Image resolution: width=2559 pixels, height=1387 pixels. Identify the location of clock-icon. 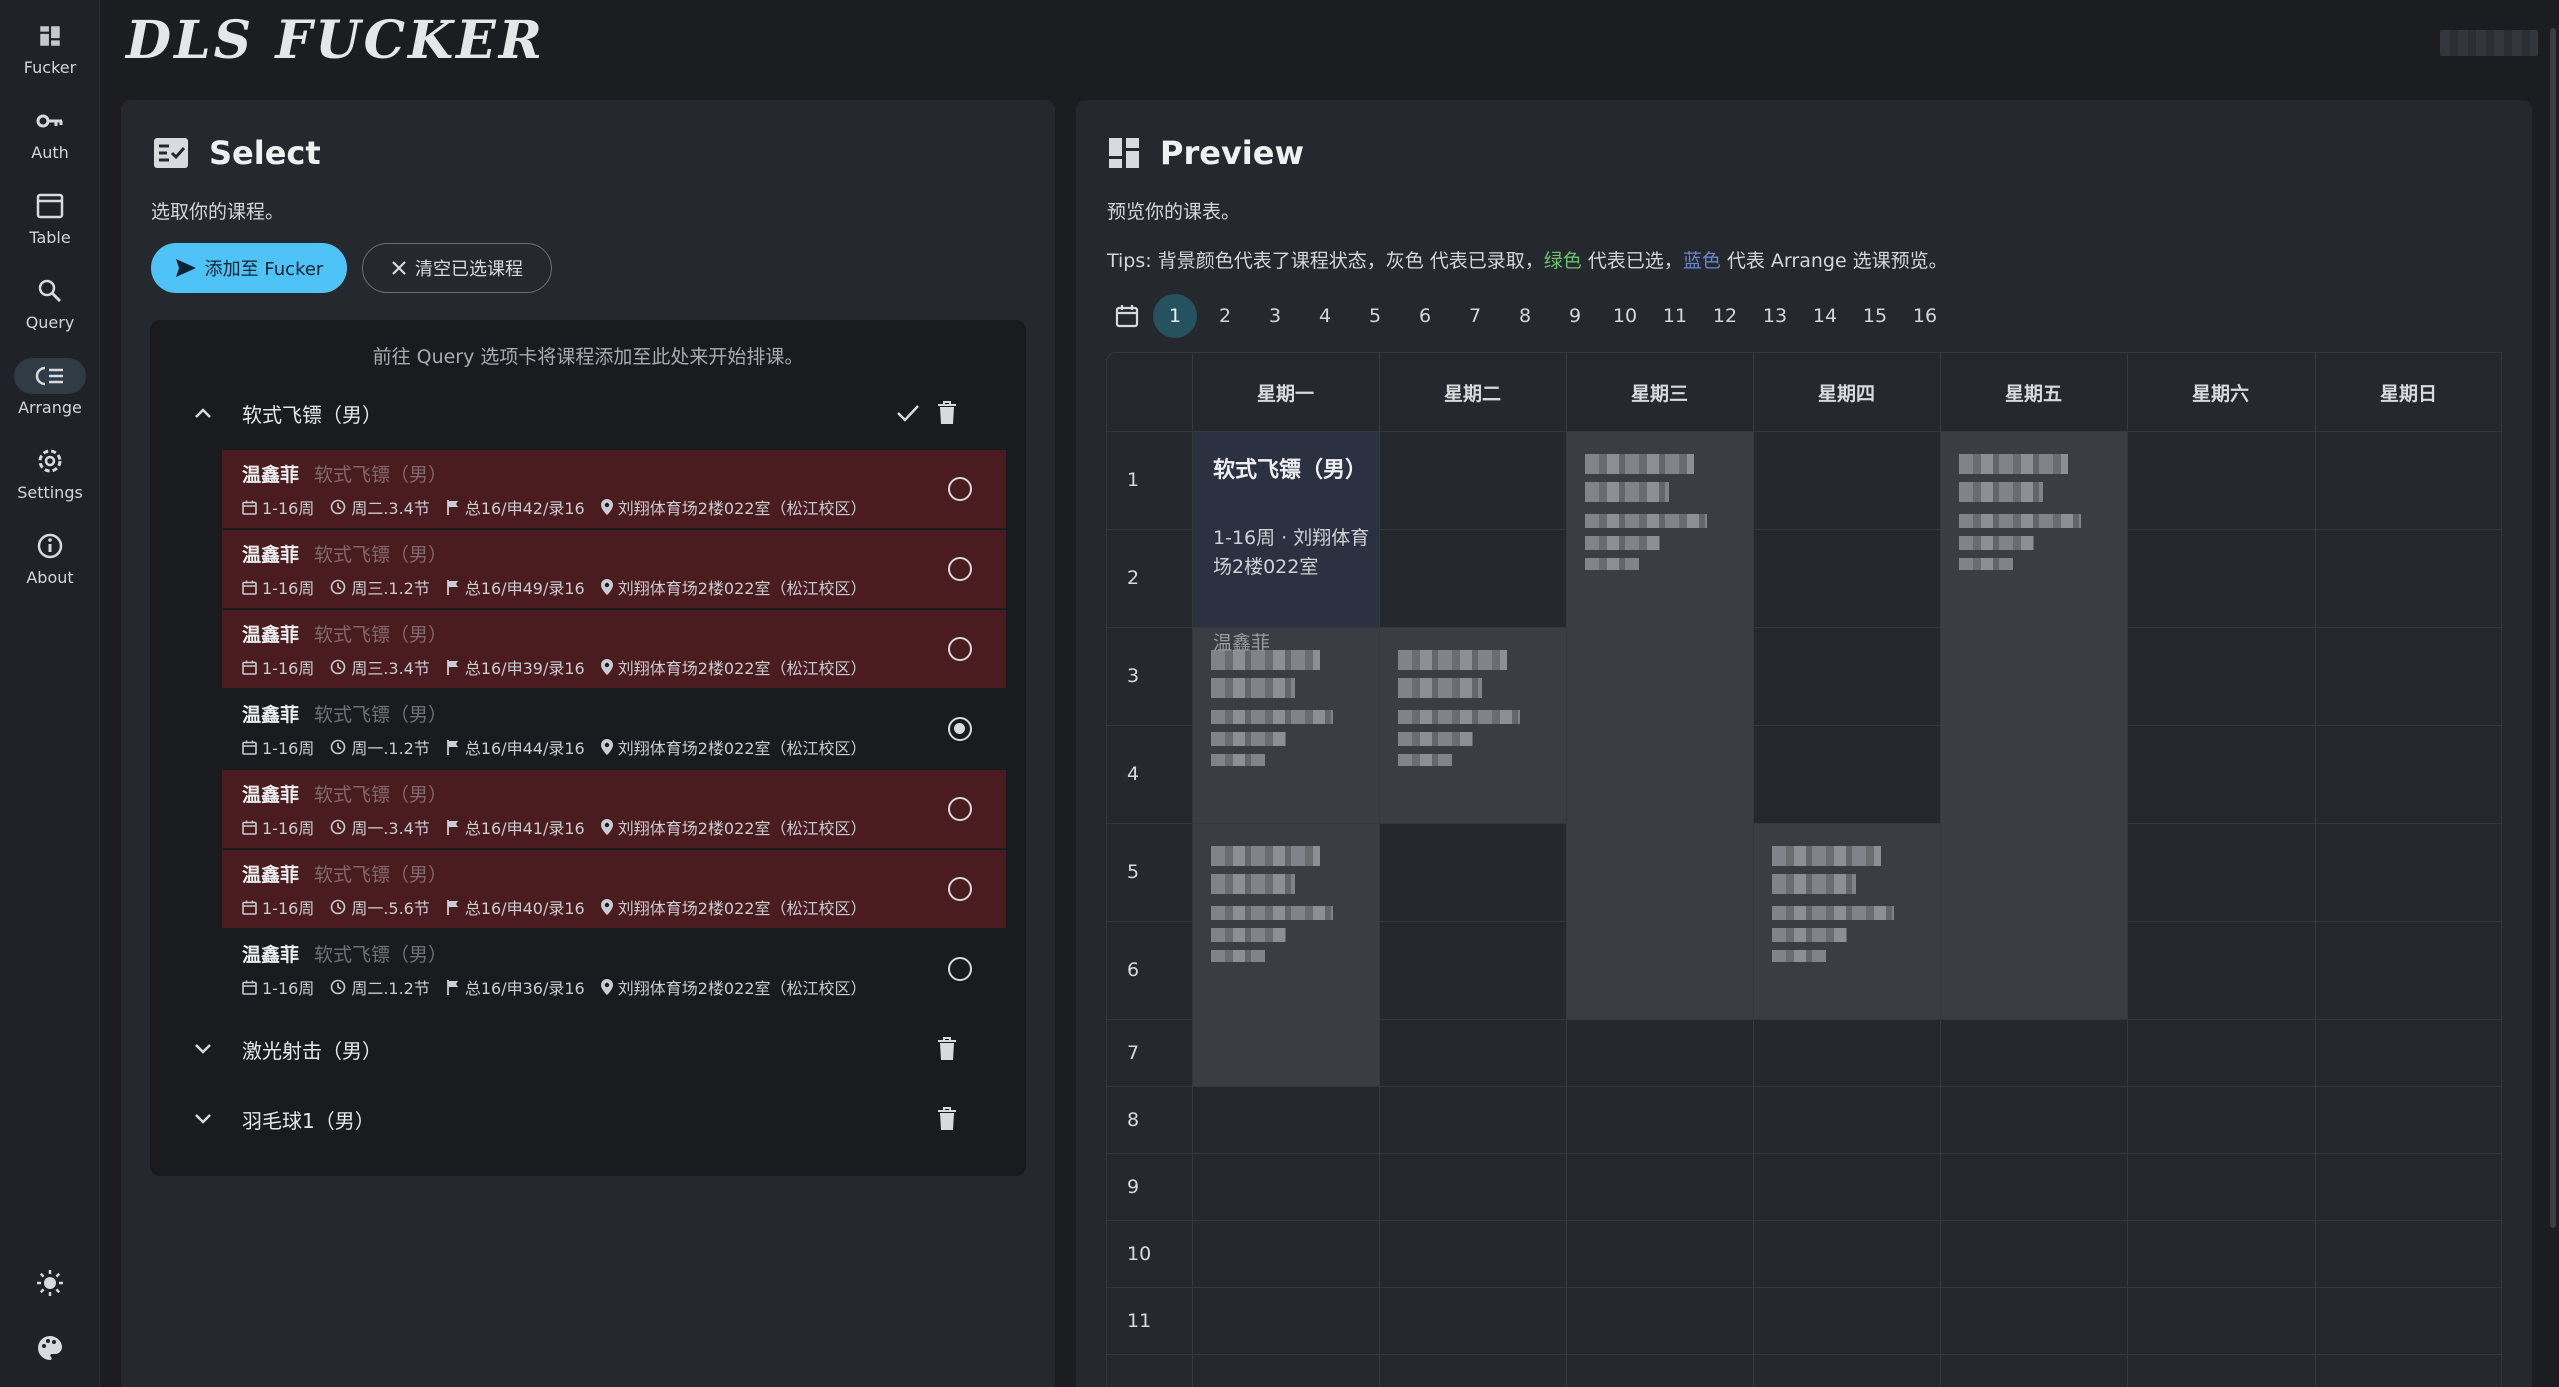
(338, 827).